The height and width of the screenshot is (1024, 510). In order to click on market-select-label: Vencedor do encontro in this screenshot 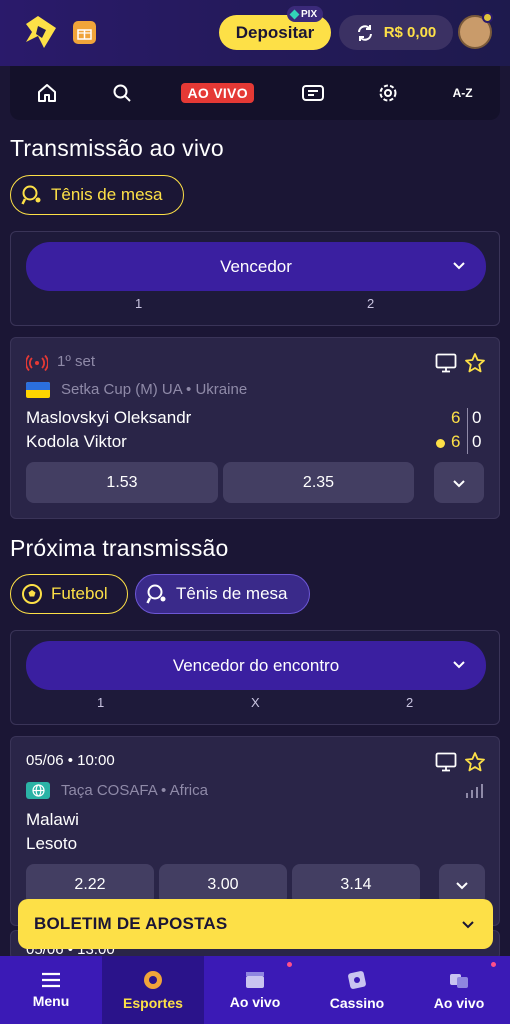, I will do `click(256, 665)`.